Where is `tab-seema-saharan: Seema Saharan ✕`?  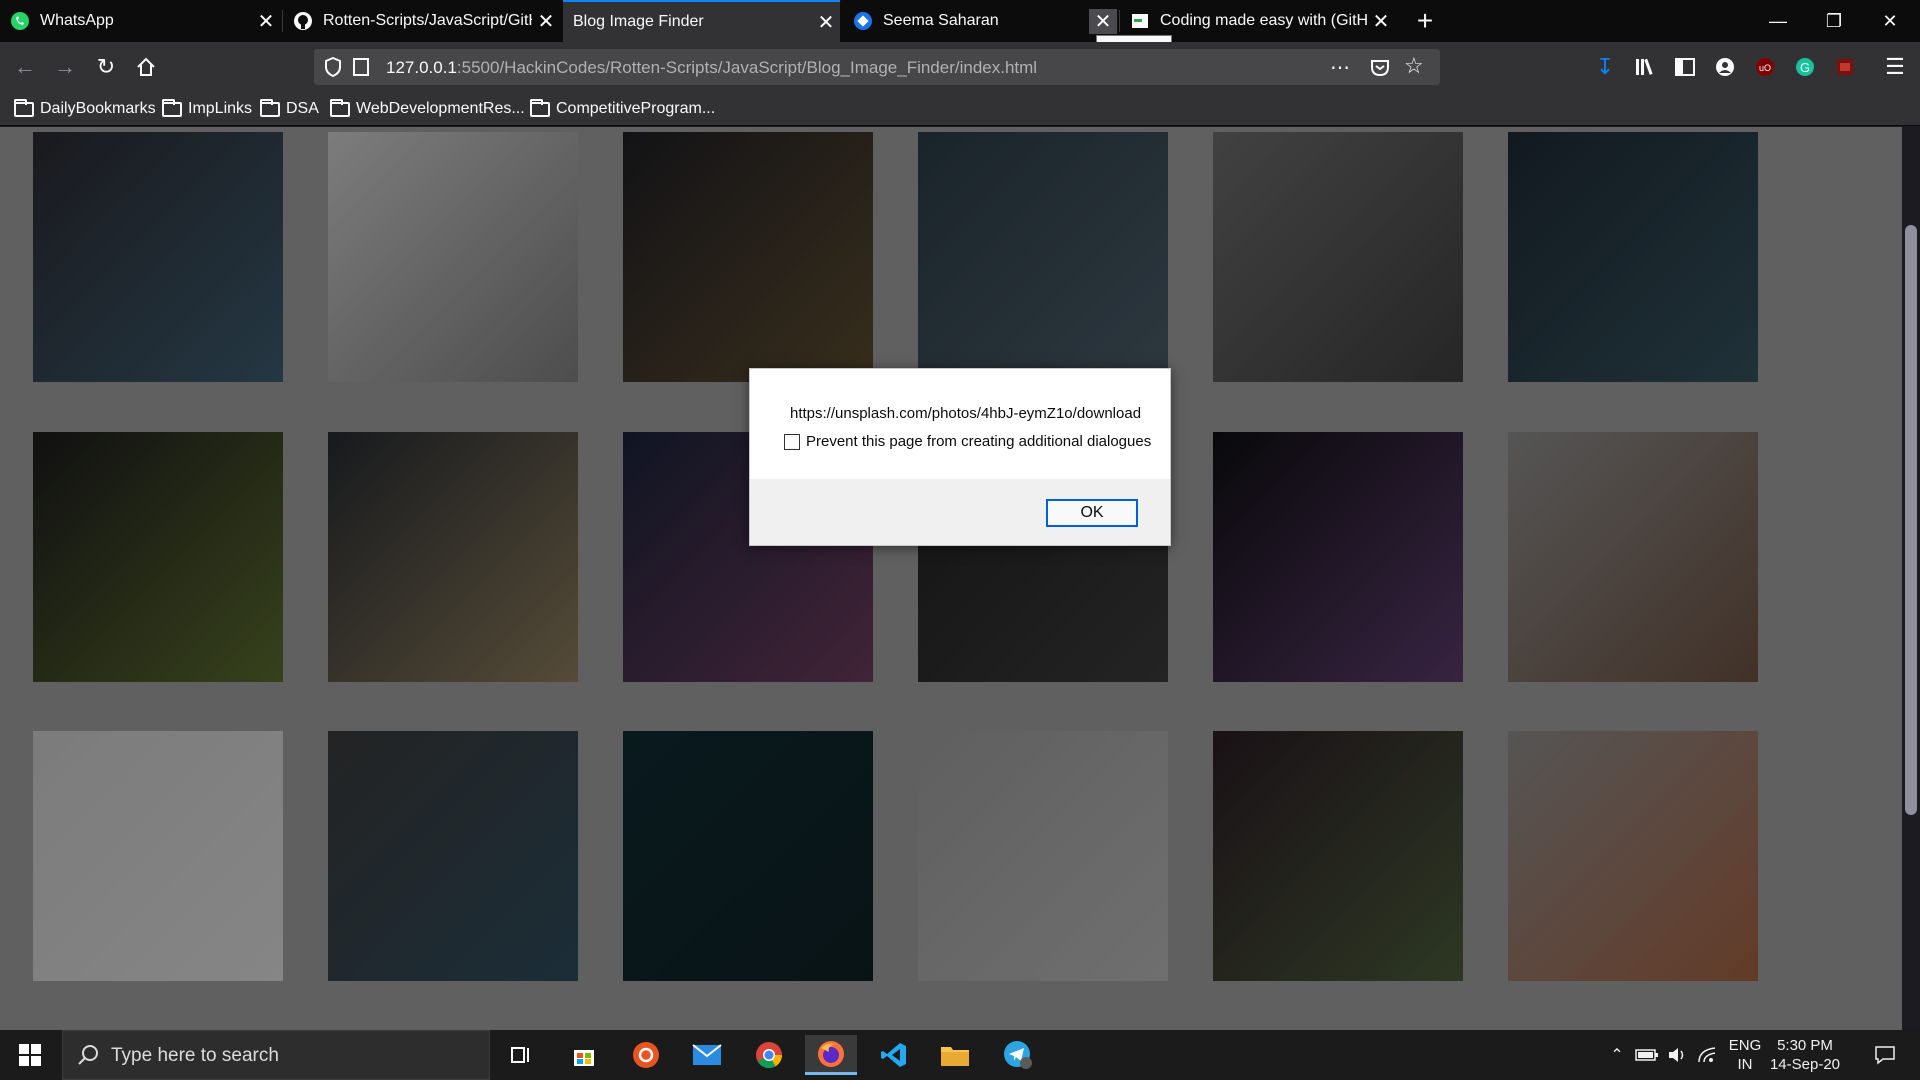
tab-seema-saharan: Seema Saharan ✕ is located at coordinates (980, 21).